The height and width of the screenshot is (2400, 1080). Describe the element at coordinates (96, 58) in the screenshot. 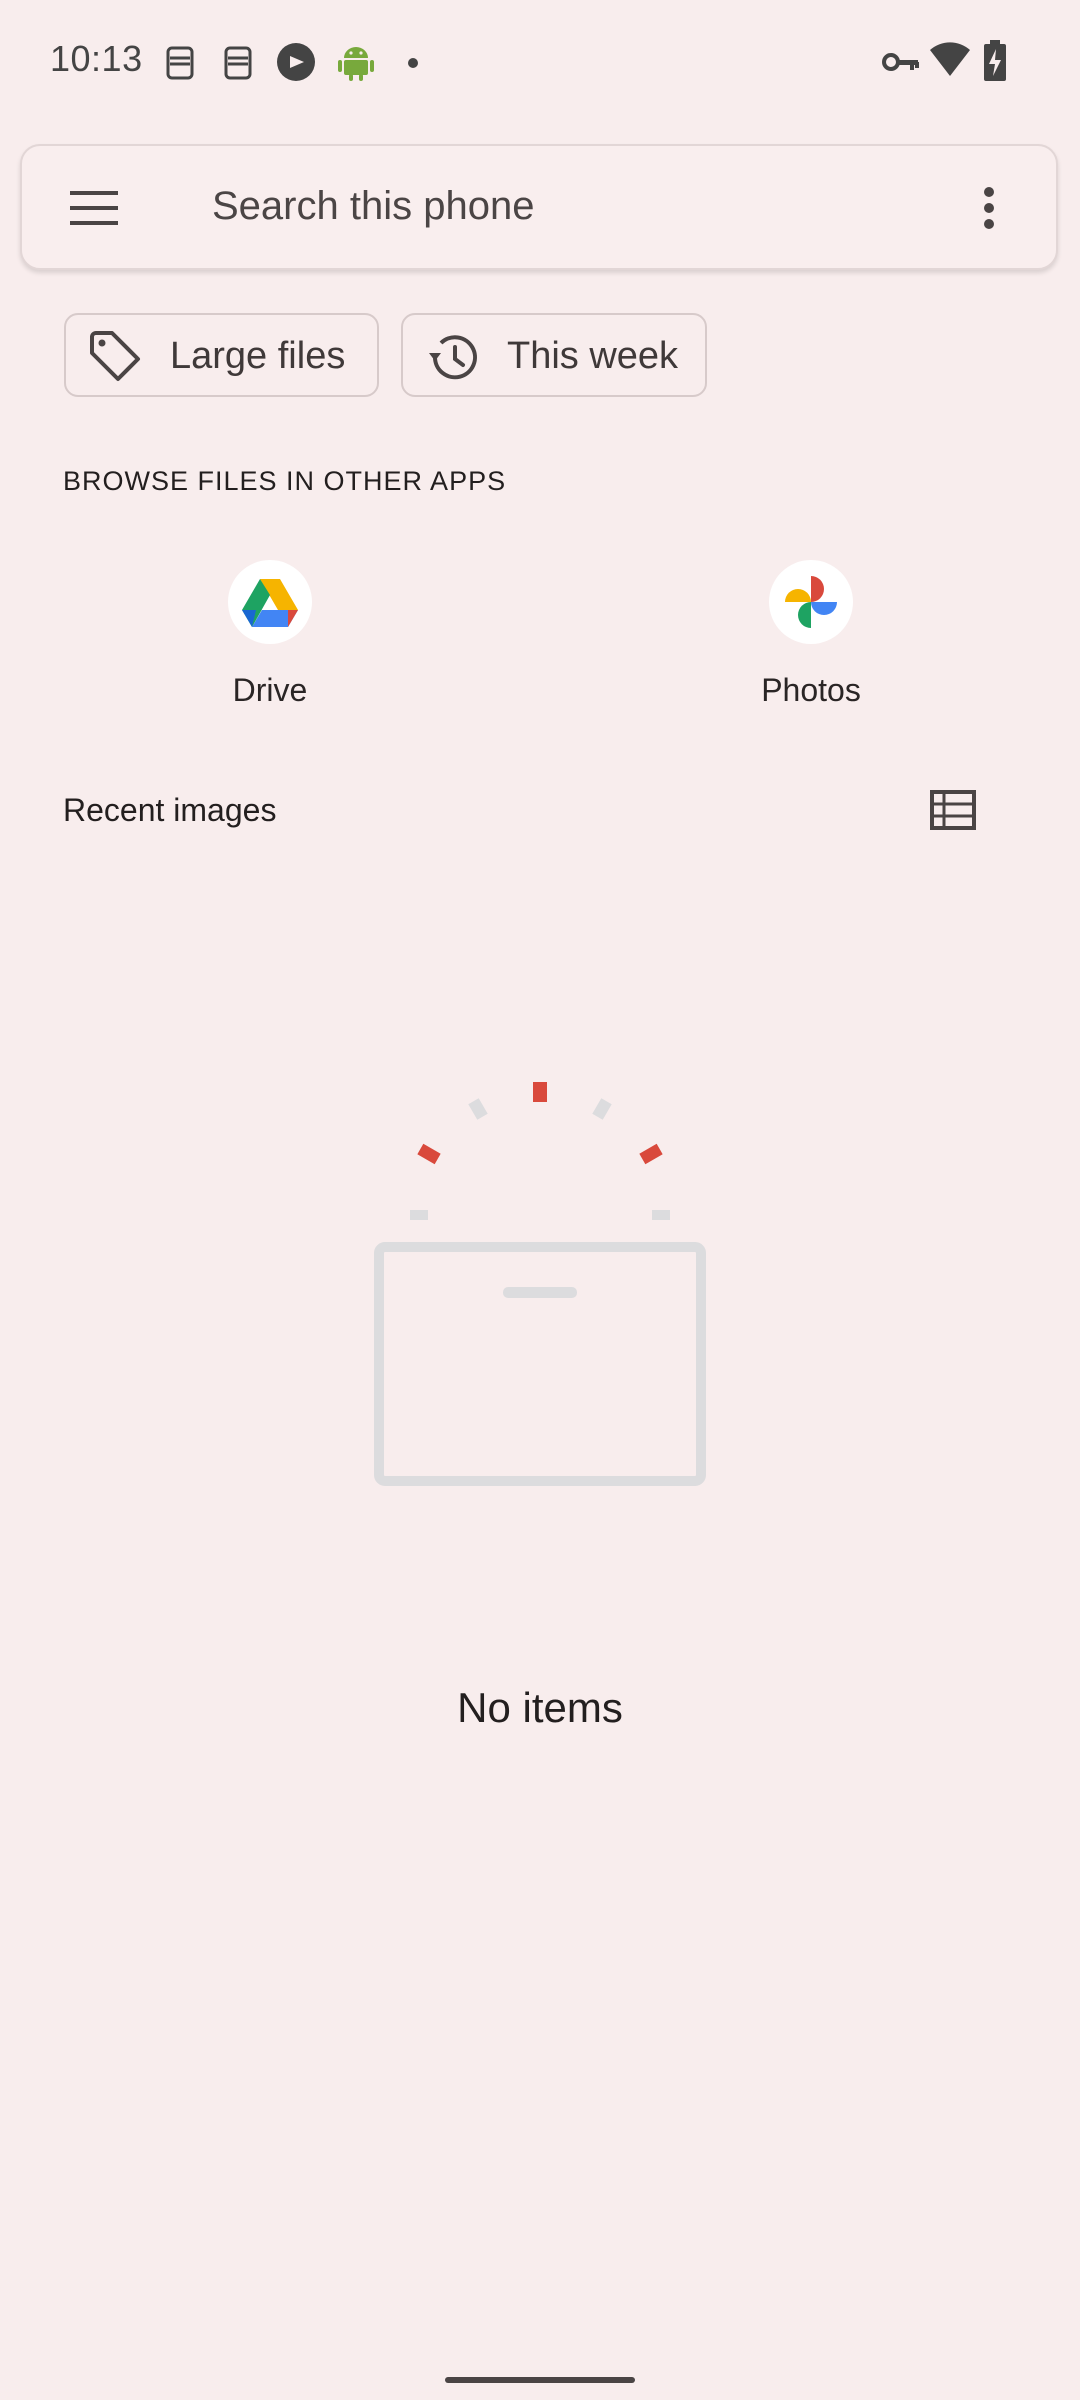

I see `status-time: 10:13` at that location.